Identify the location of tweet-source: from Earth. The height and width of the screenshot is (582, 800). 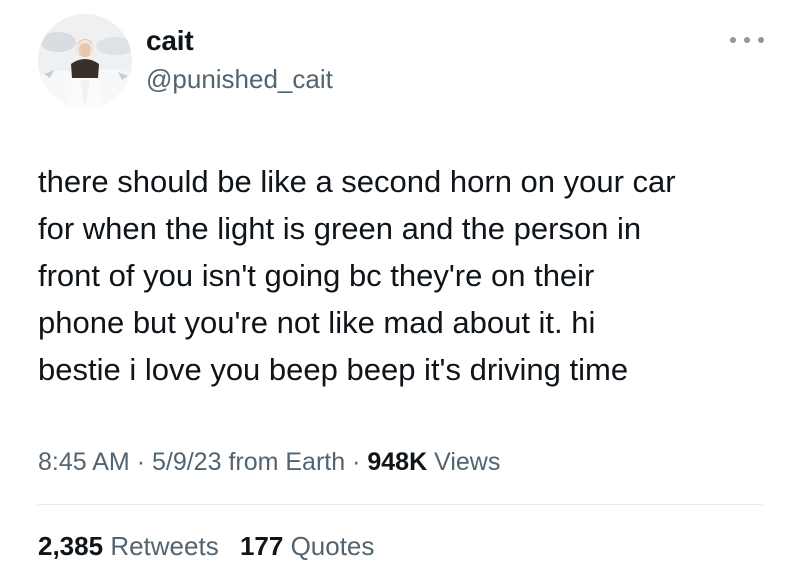
(286, 462).